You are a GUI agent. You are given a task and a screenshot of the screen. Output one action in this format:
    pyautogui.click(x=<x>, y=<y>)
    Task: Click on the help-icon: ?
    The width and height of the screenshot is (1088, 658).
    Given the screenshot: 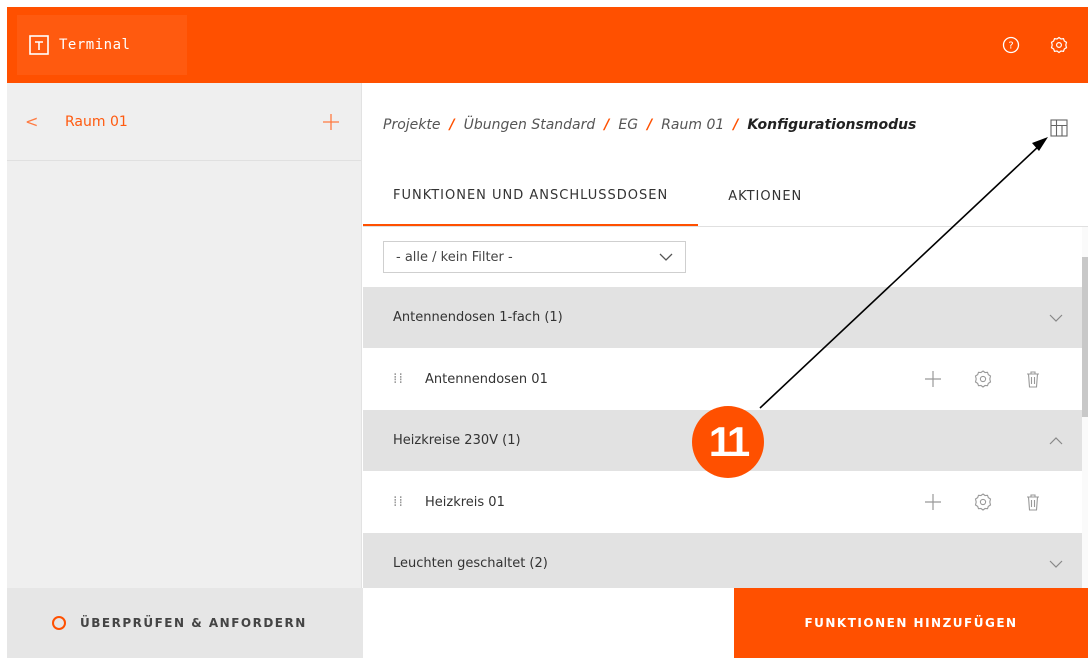 What is the action you would take?
    pyautogui.click(x=1011, y=45)
    